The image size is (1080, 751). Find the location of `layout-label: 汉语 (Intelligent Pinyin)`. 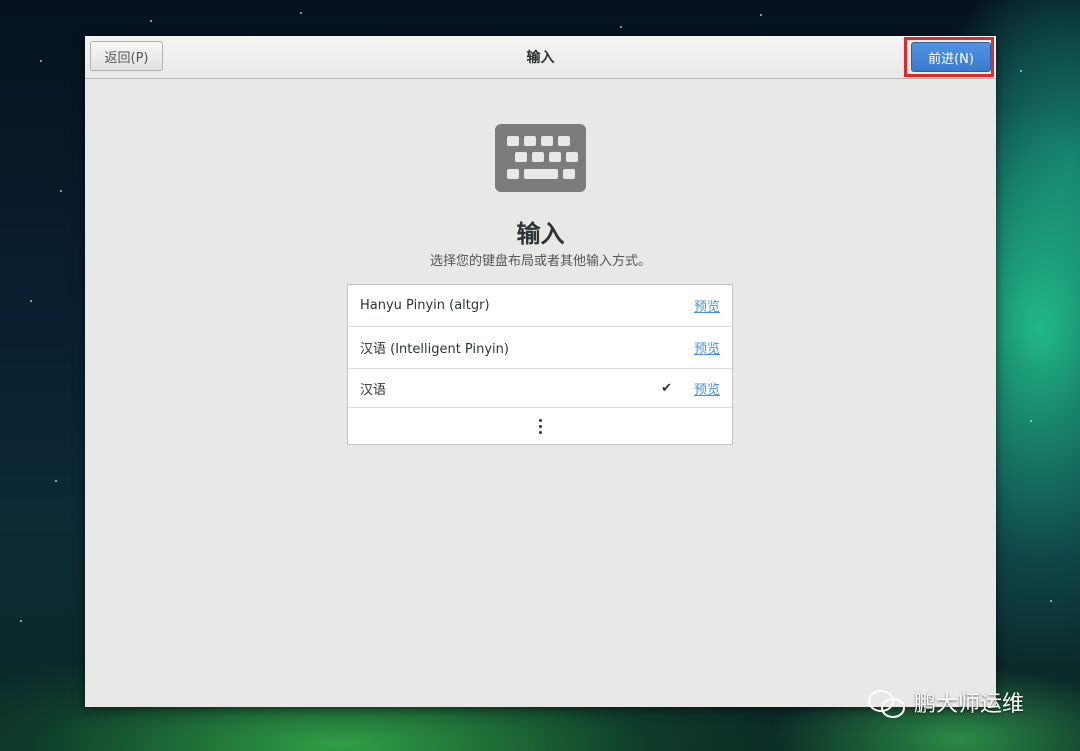

layout-label: 汉语 (Intelligent Pinyin) is located at coordinates (434, 349).